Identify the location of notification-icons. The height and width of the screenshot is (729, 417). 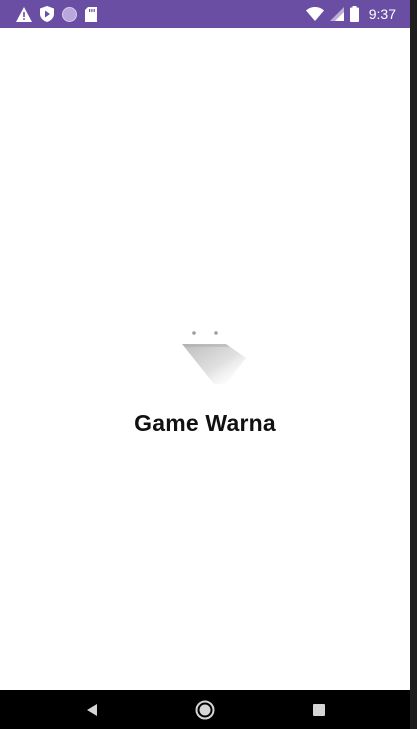
(56, 14).